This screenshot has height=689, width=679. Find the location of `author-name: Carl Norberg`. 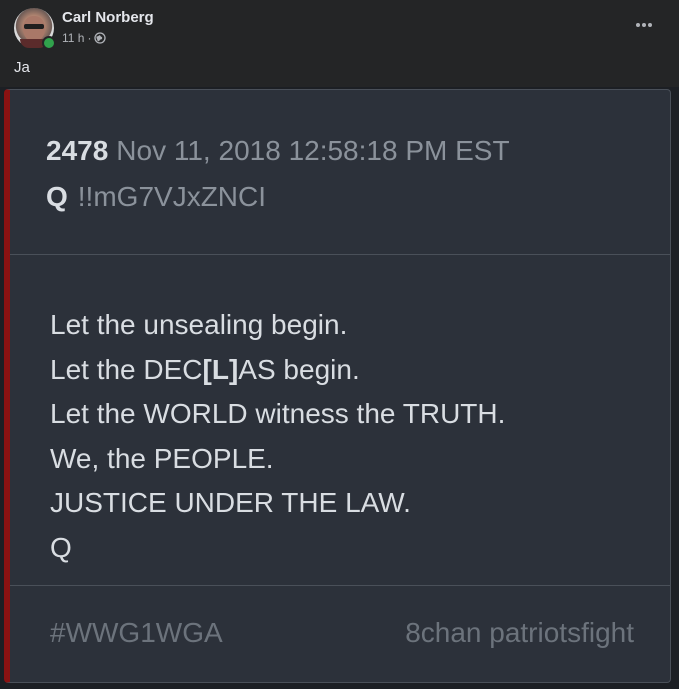

author-name: Carl Norberg is located at coordinates (108, 18).